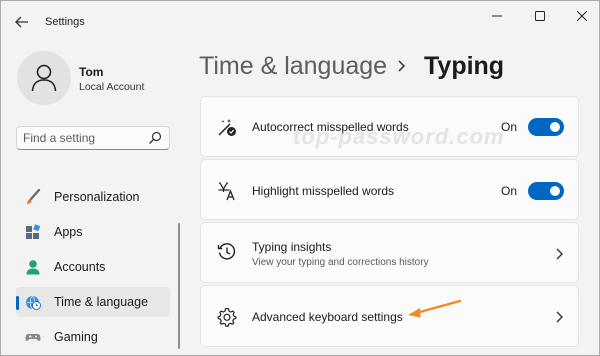 The width and height of the screenshot is (600, 356). Describe the element at coordinates (226, 191) in the screenshot. I see `spellcheck-icon` at that location.